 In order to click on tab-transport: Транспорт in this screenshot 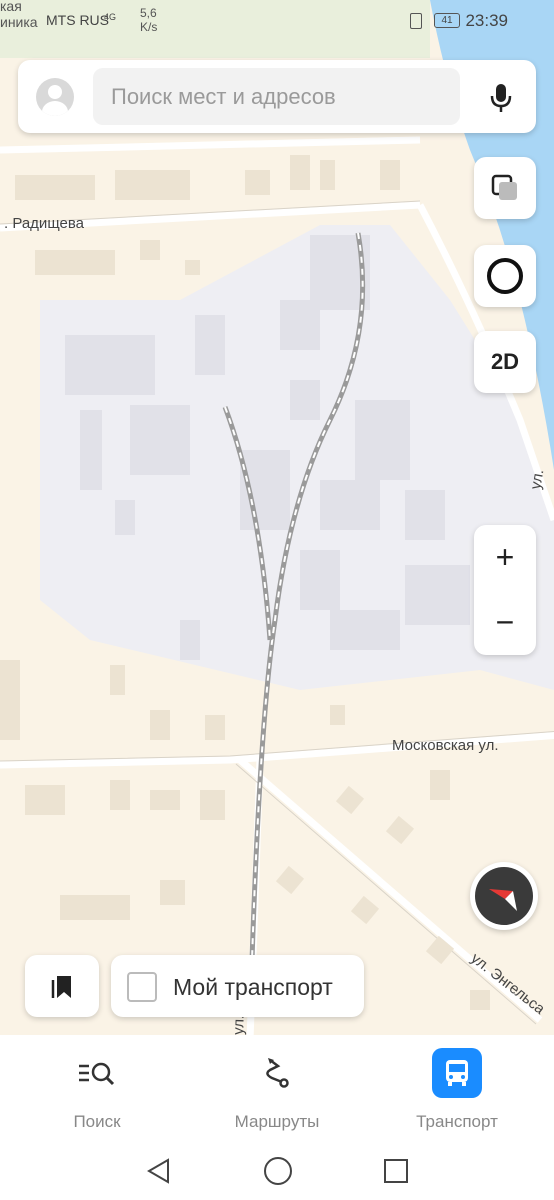, I will do `click(457, 1090)`.